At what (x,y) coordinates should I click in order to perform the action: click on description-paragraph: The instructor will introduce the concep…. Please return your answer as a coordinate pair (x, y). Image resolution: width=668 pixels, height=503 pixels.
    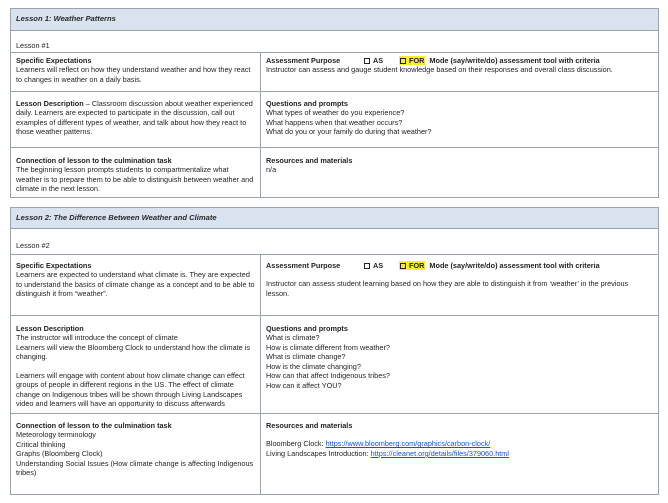
    Looking at the image, I should click on (97, 338).